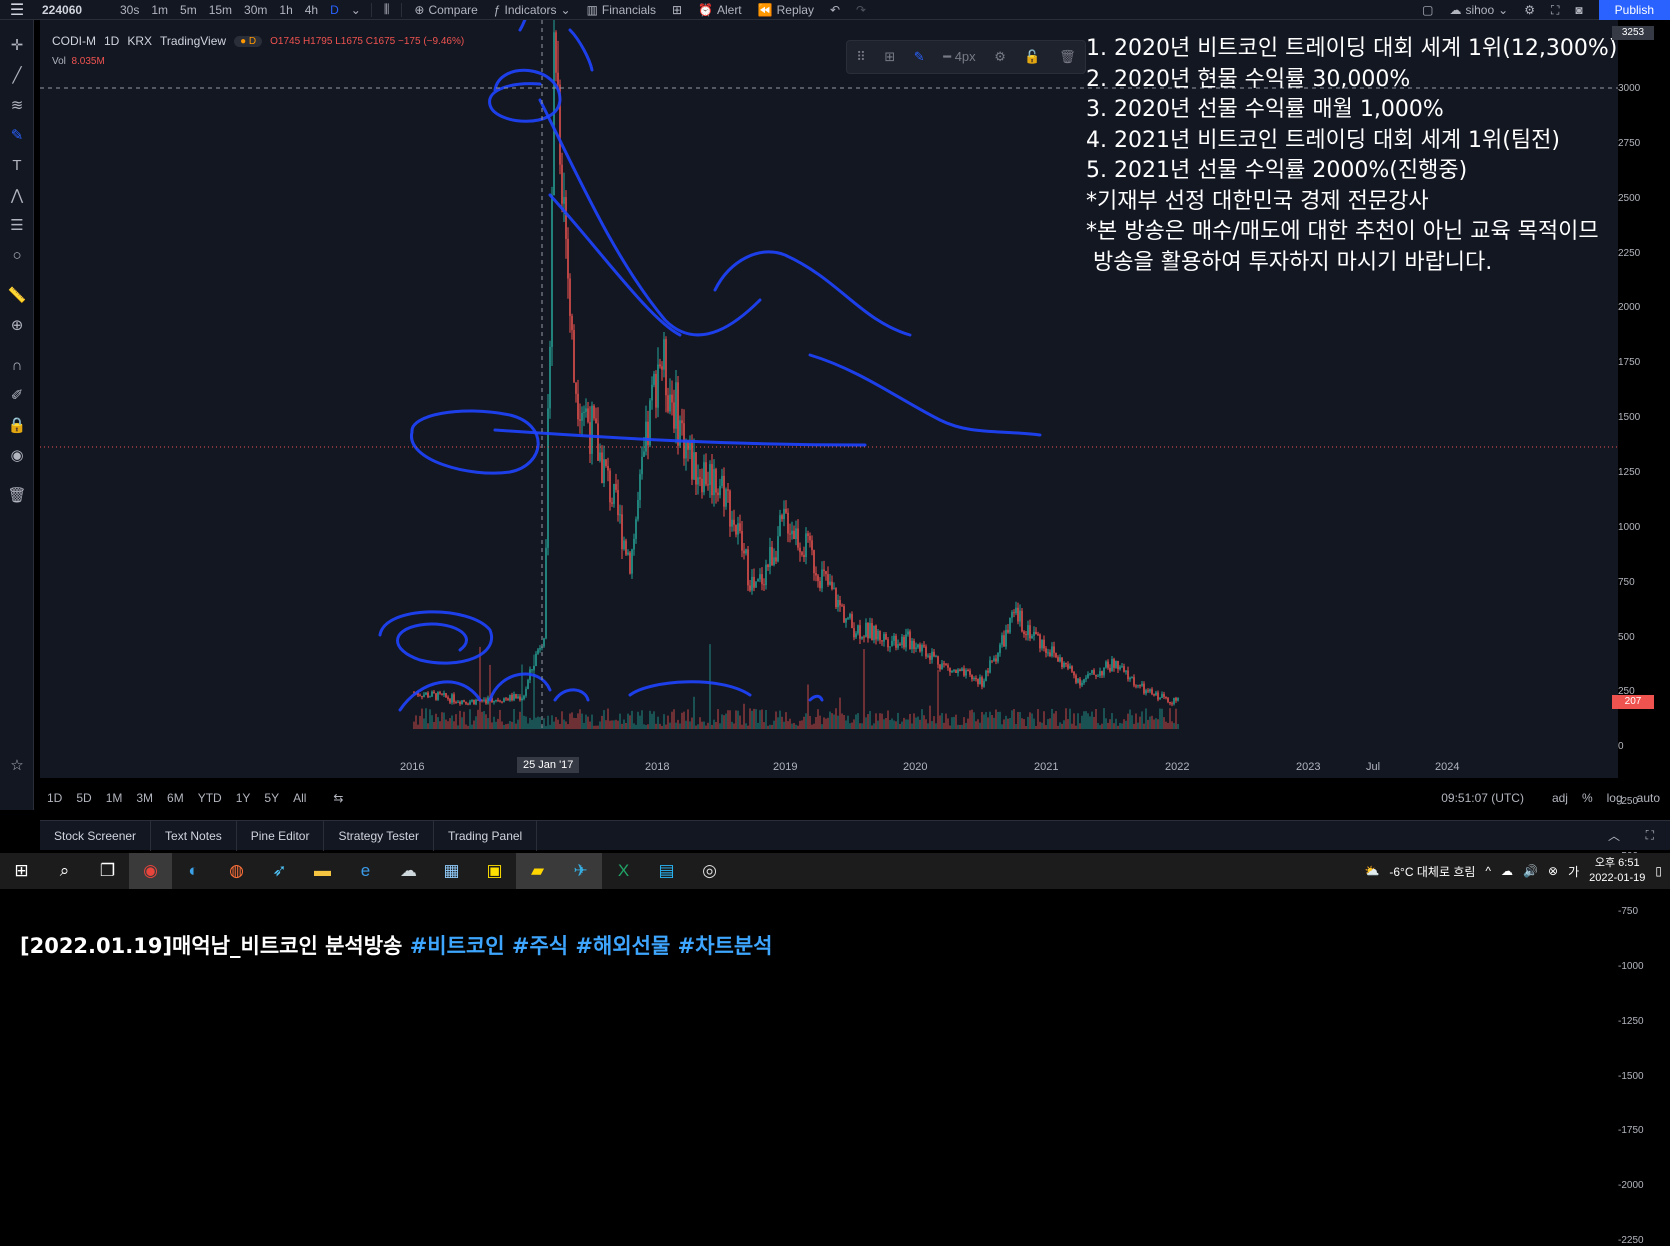  Describe the element at coordinates (387, 9) in the screenshot. I see `chart-type-button: ⫼` at that location.